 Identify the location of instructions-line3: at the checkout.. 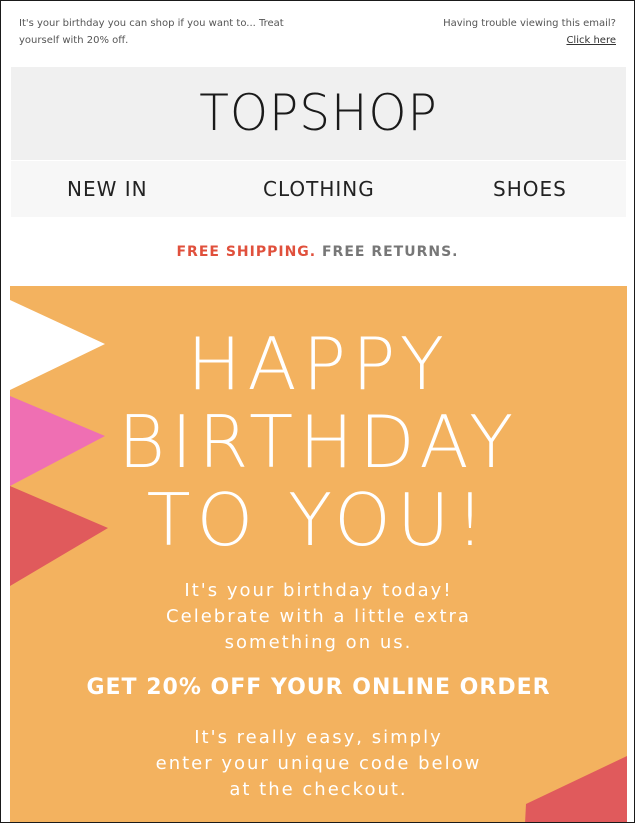
(318, 789).